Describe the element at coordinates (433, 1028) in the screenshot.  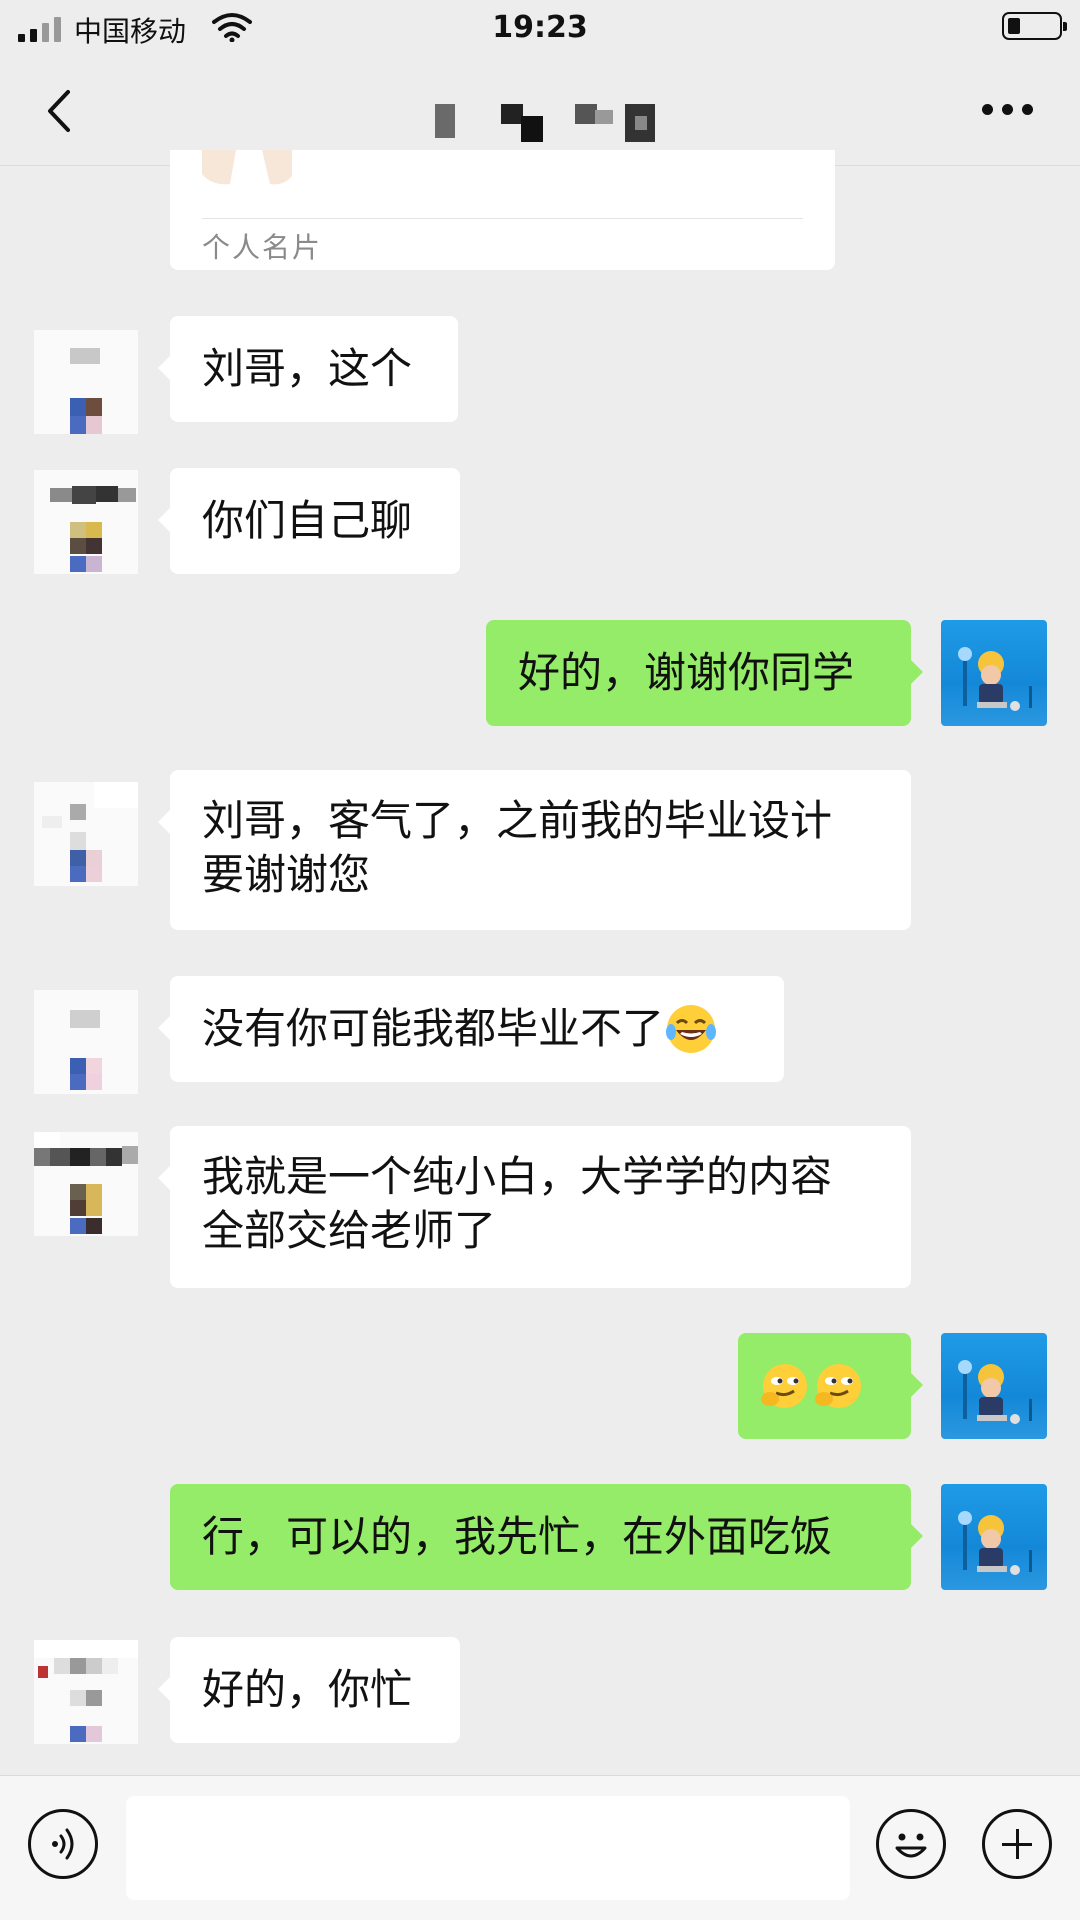
I see `message-text: 没有你可能我都毕业不了` at that location.